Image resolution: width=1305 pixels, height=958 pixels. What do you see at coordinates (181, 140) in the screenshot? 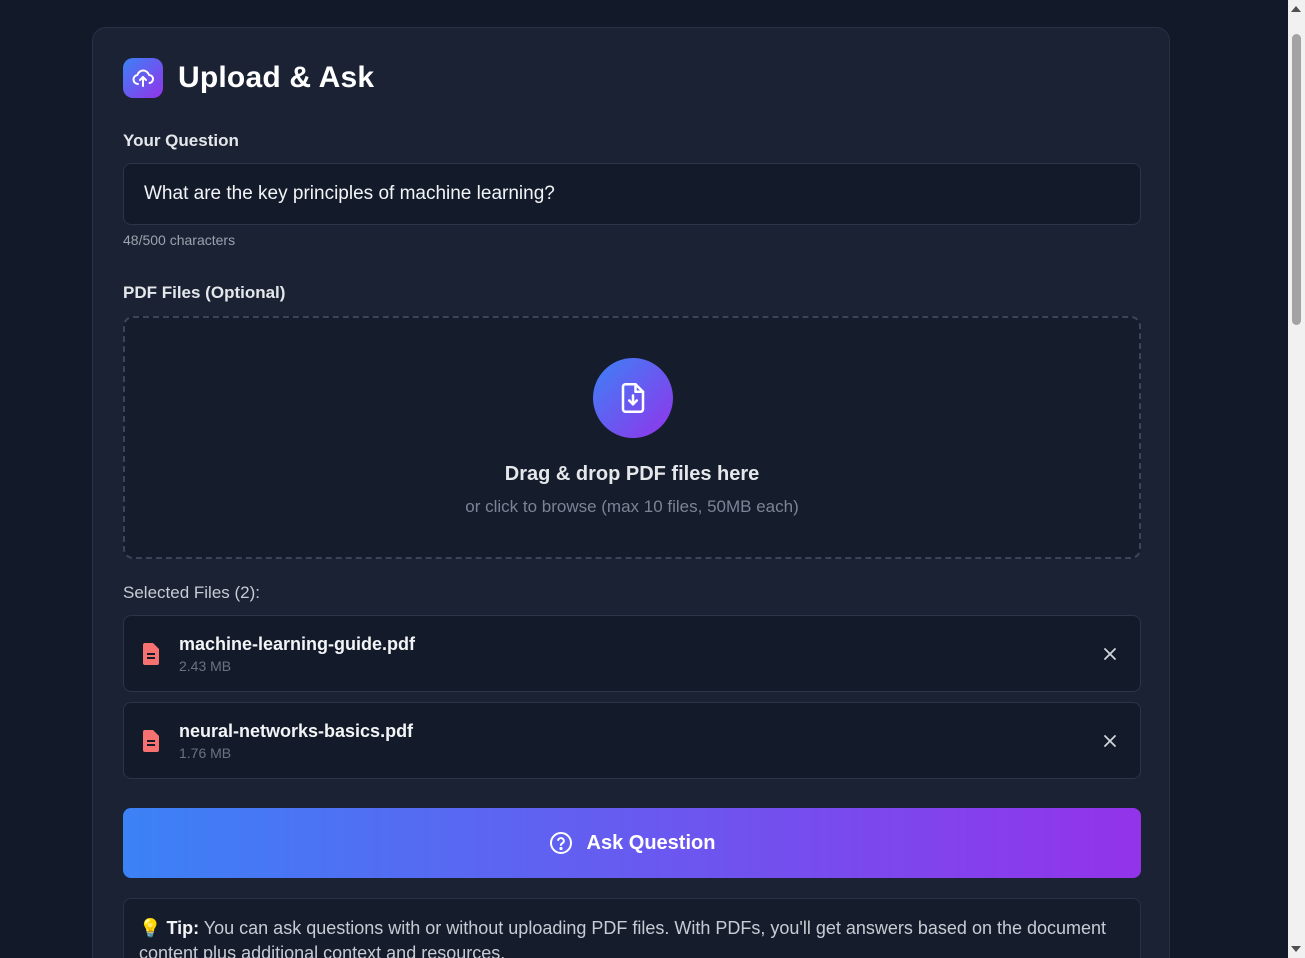
I see `question-label: Your Question` at bounding box center [181, 140].